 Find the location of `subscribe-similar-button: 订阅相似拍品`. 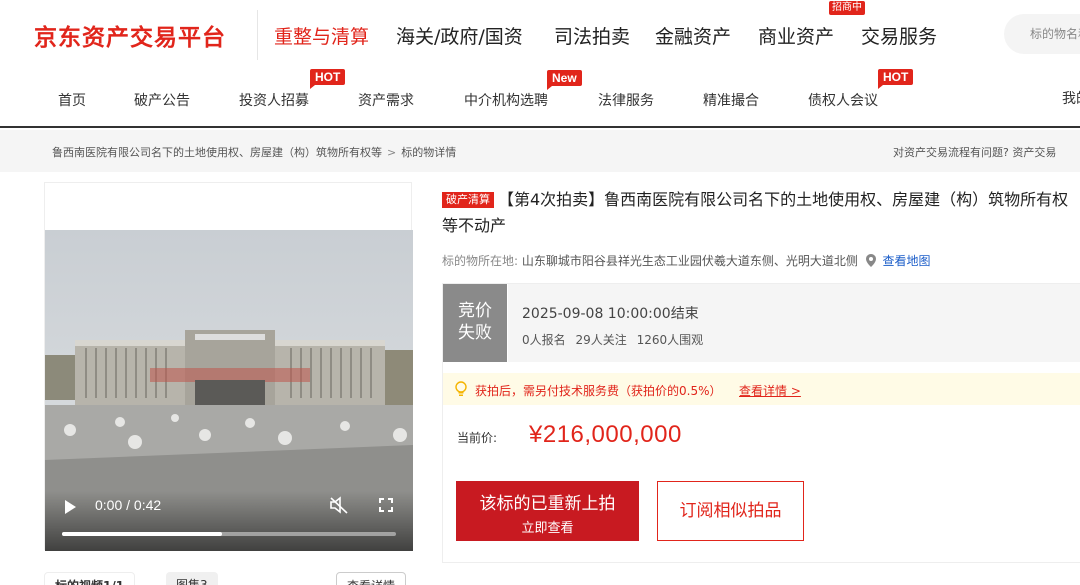

subscribe-similar-button: 订阅相似拍品 is located at coordinates (730, 511).